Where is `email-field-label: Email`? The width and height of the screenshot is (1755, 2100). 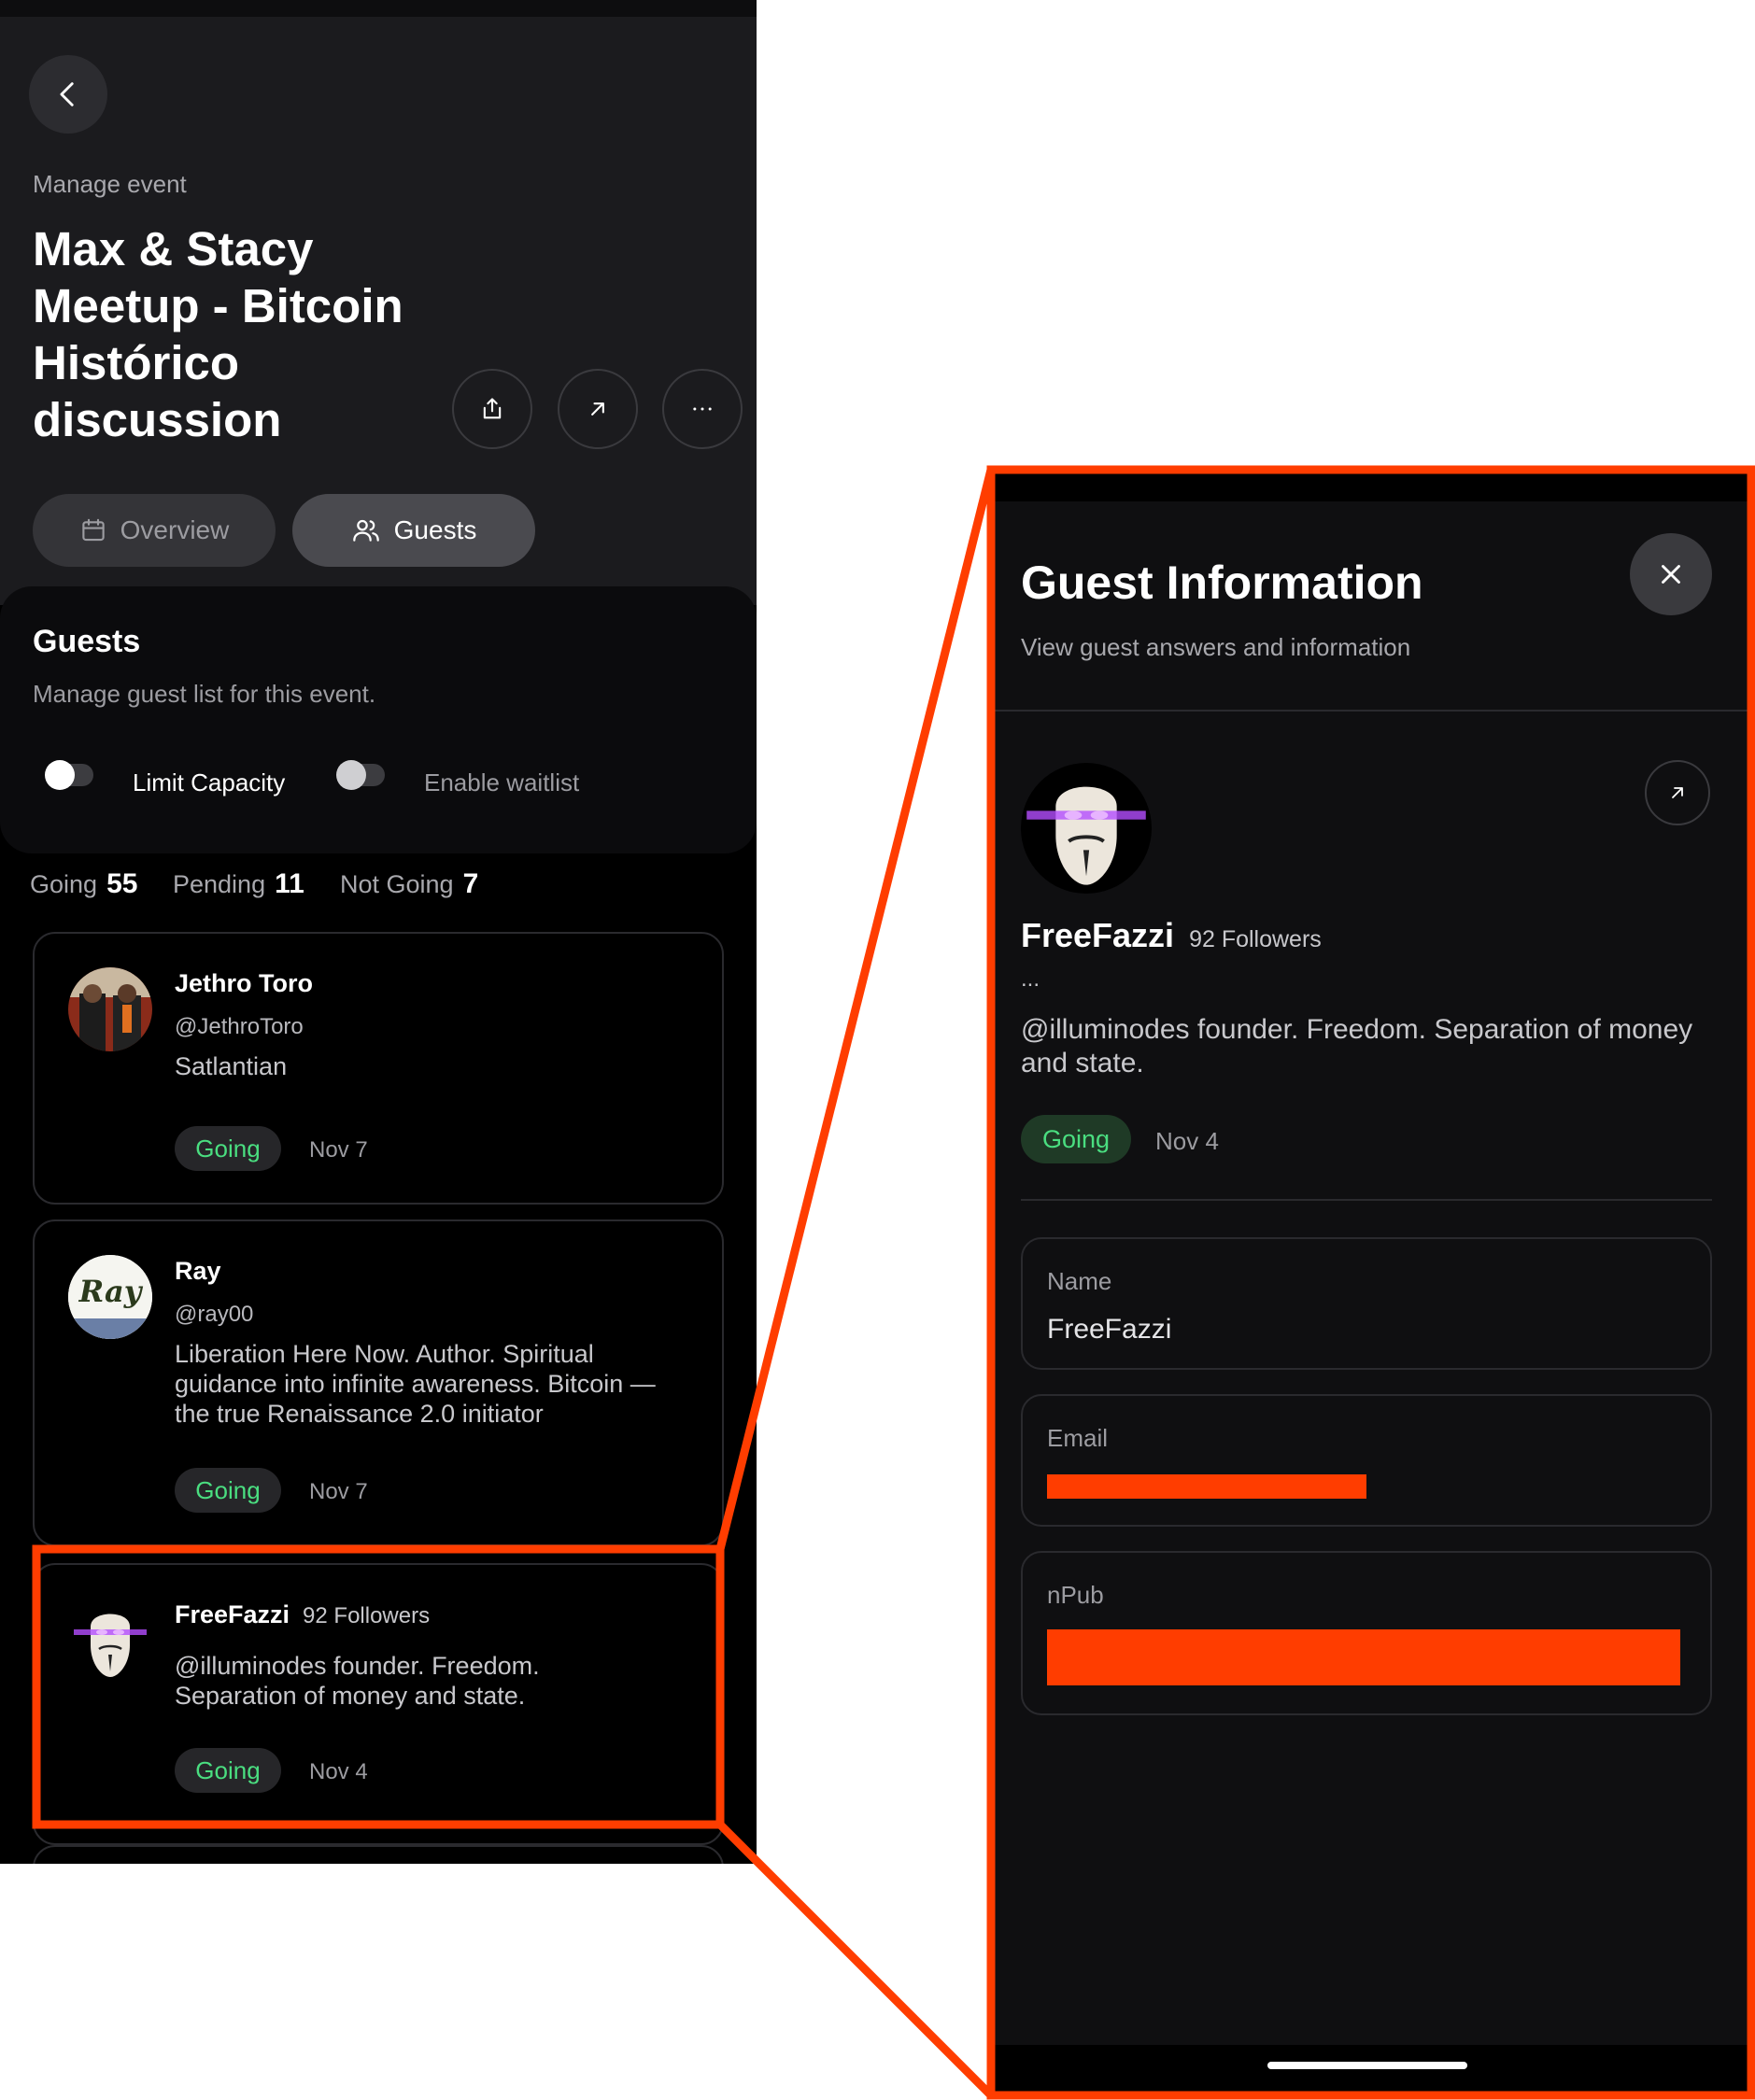
email-field-label: Email is located at coordinates (1078, 1438).